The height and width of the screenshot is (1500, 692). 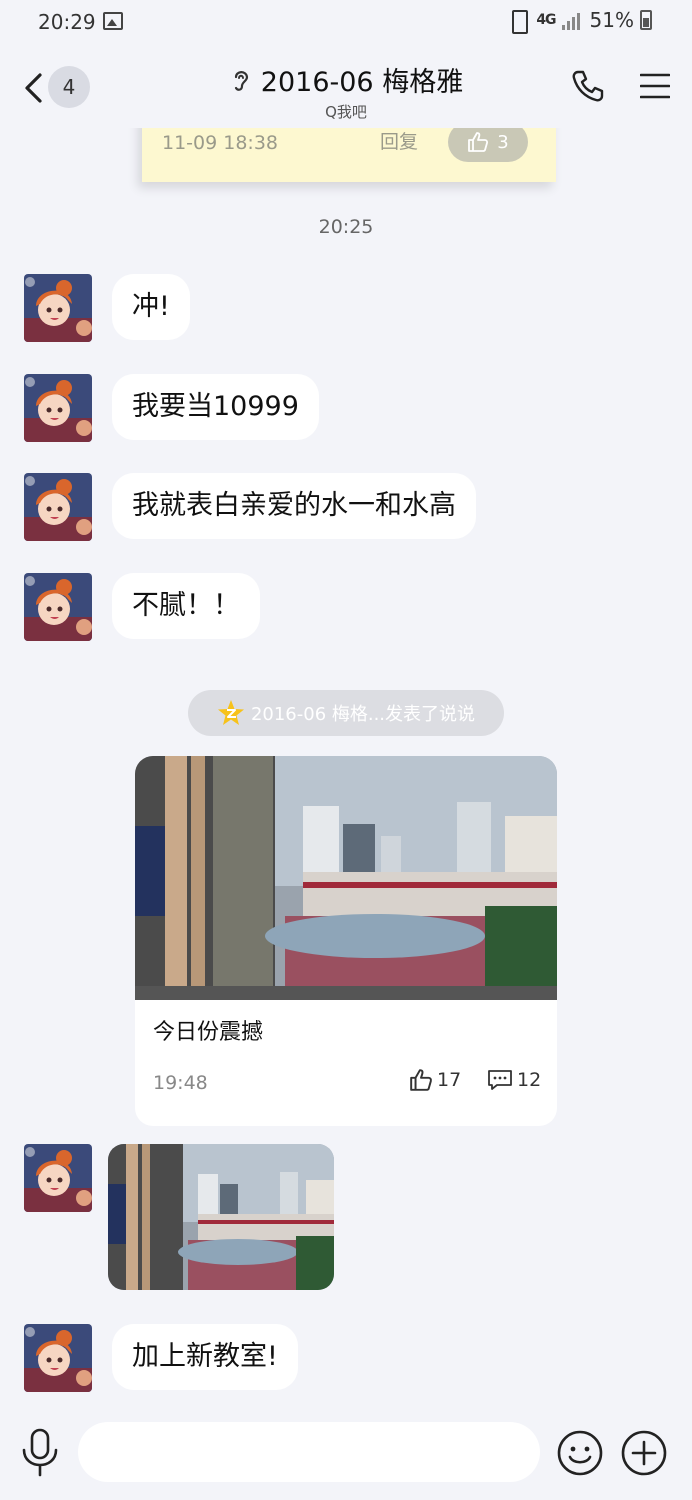 I want to click on post-like-button: 17, so click(x=435, y=1080).